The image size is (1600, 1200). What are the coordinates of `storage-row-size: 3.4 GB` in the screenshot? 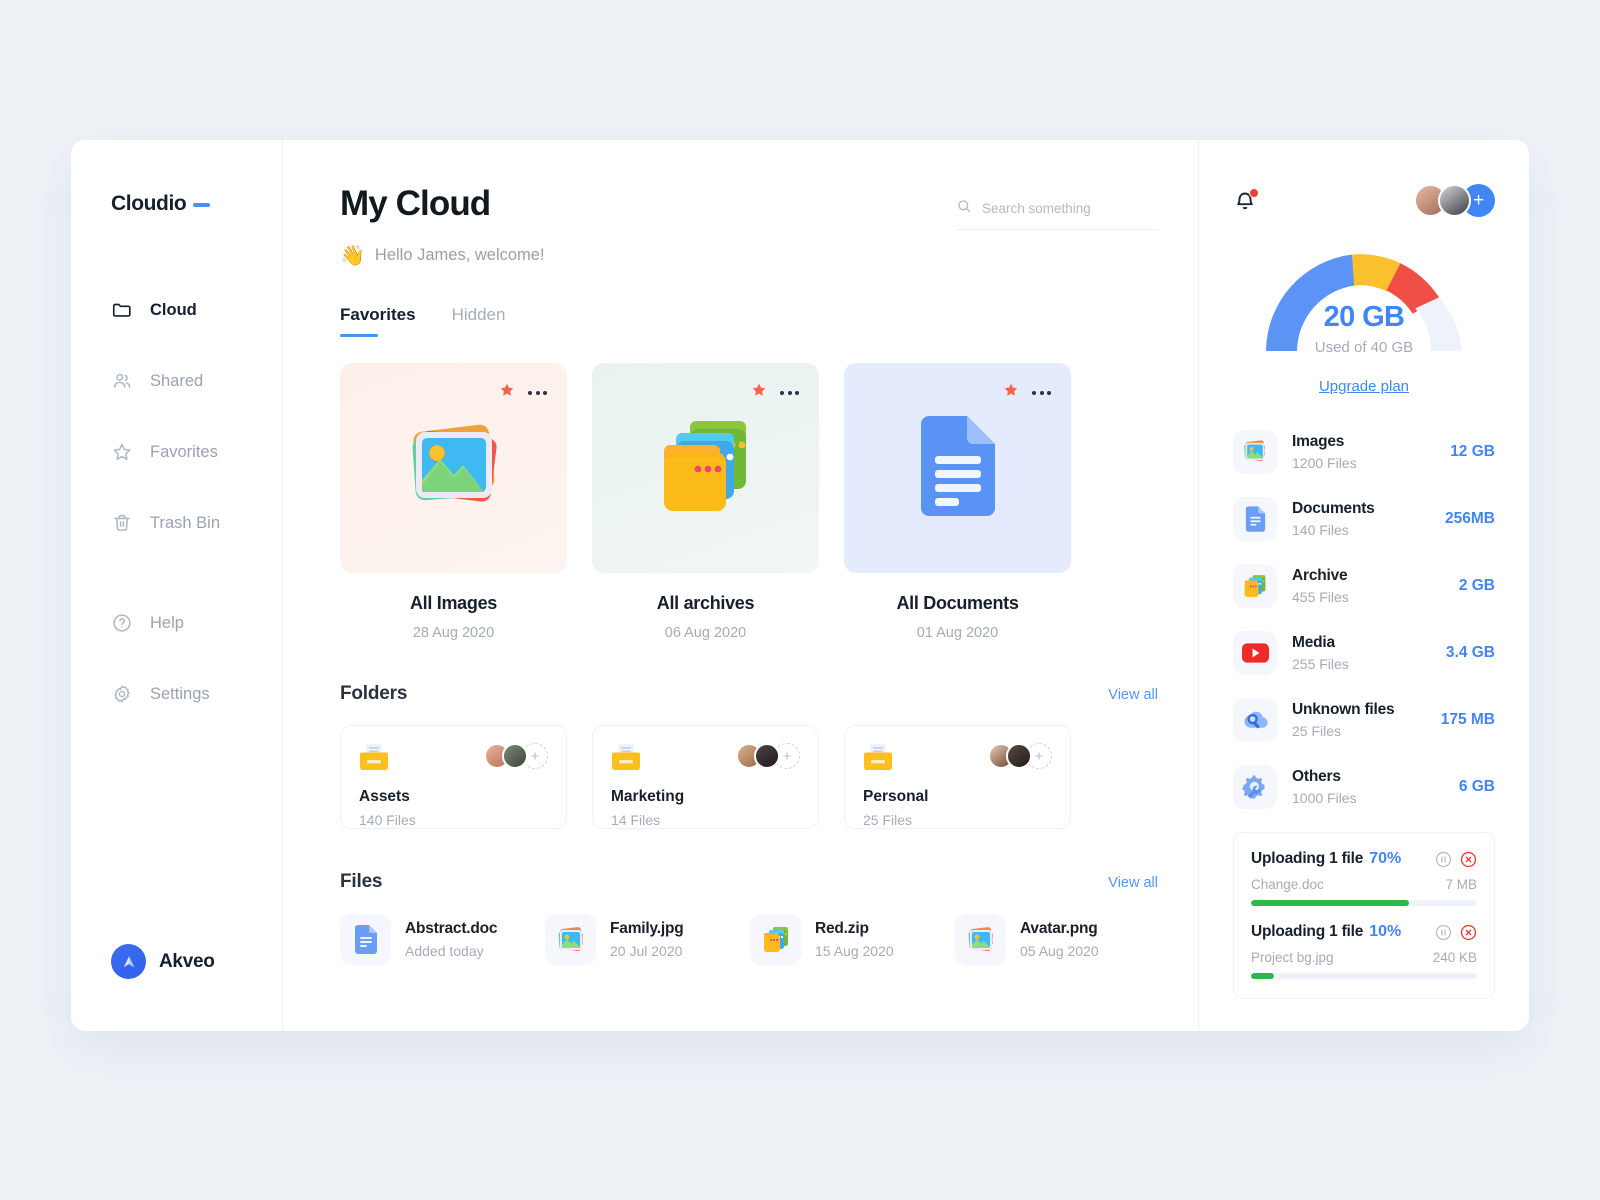 It's located at (1470, 652).